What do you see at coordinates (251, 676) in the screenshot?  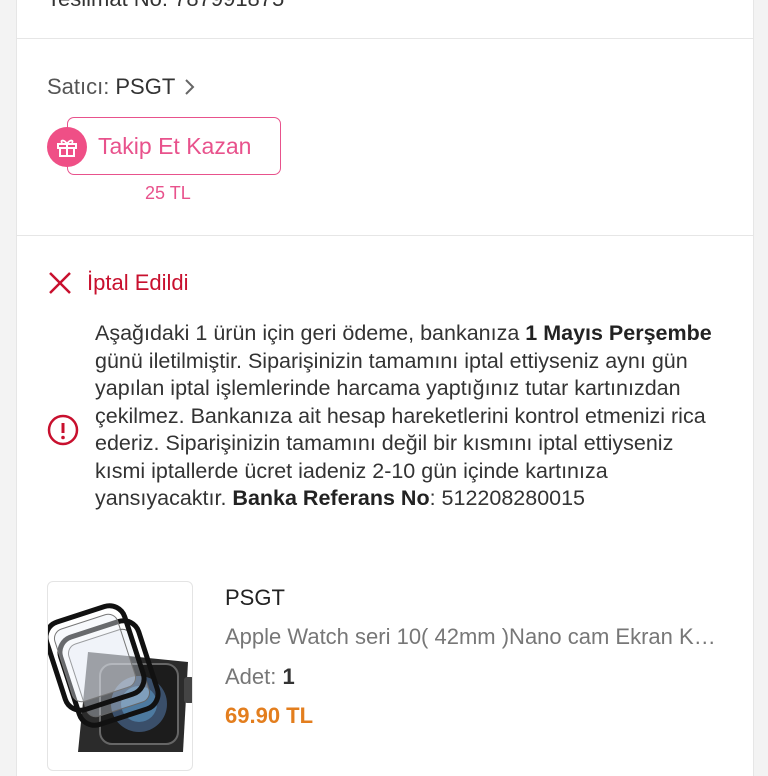 I see `quantity-label: Adet:` at bounding box center [251, 676].